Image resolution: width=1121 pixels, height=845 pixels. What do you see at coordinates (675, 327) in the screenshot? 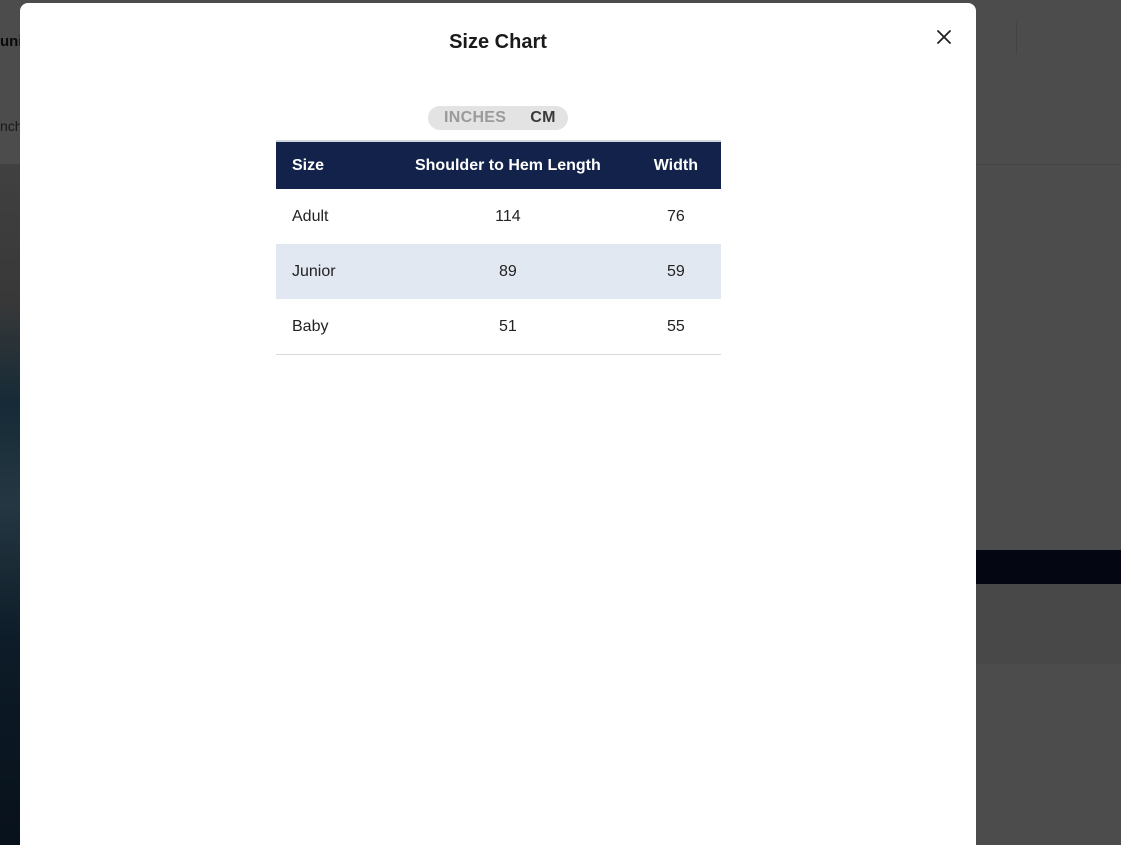
I see `cell-width: 55` at bounding box center [675, 327].